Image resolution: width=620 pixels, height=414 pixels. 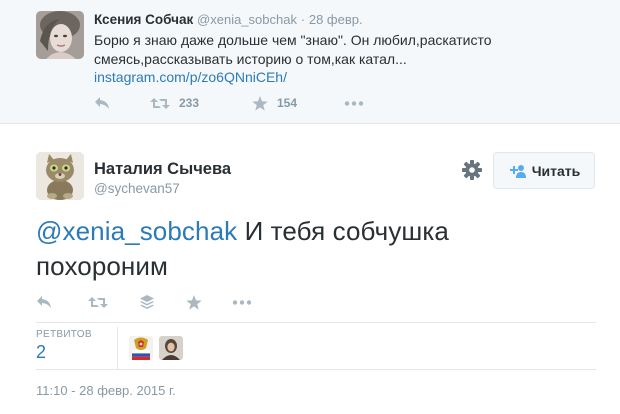 I want to click on retweet-button, so click(x=114, y=302).